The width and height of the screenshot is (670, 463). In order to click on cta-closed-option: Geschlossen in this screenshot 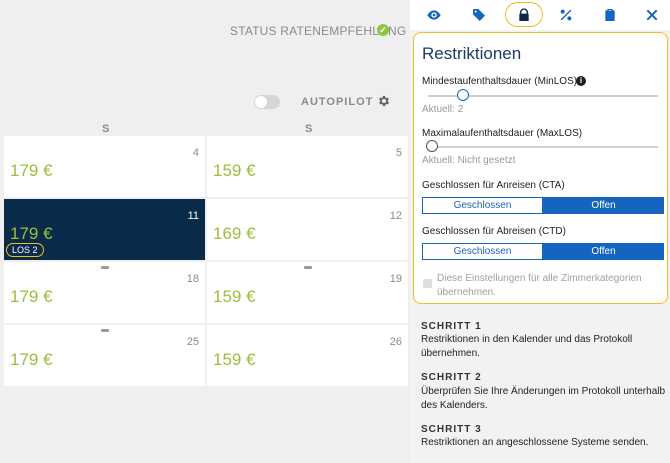, I will do `click(482, 205)`.